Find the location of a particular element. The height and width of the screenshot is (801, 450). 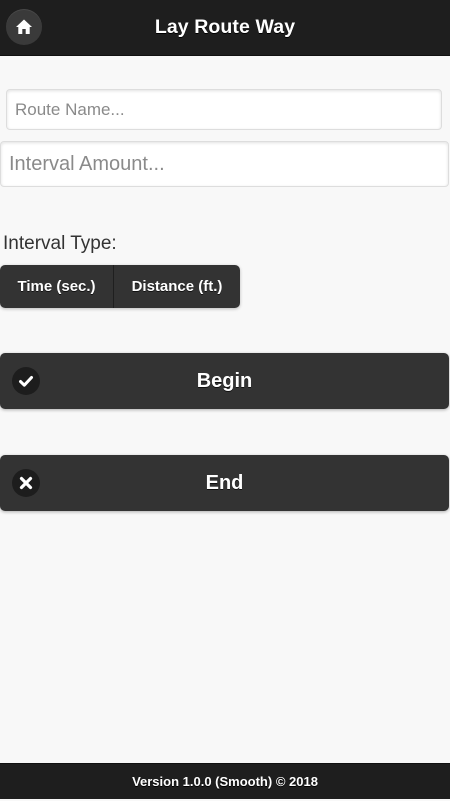

interval-amount-input is located at coordinates (224, 164).